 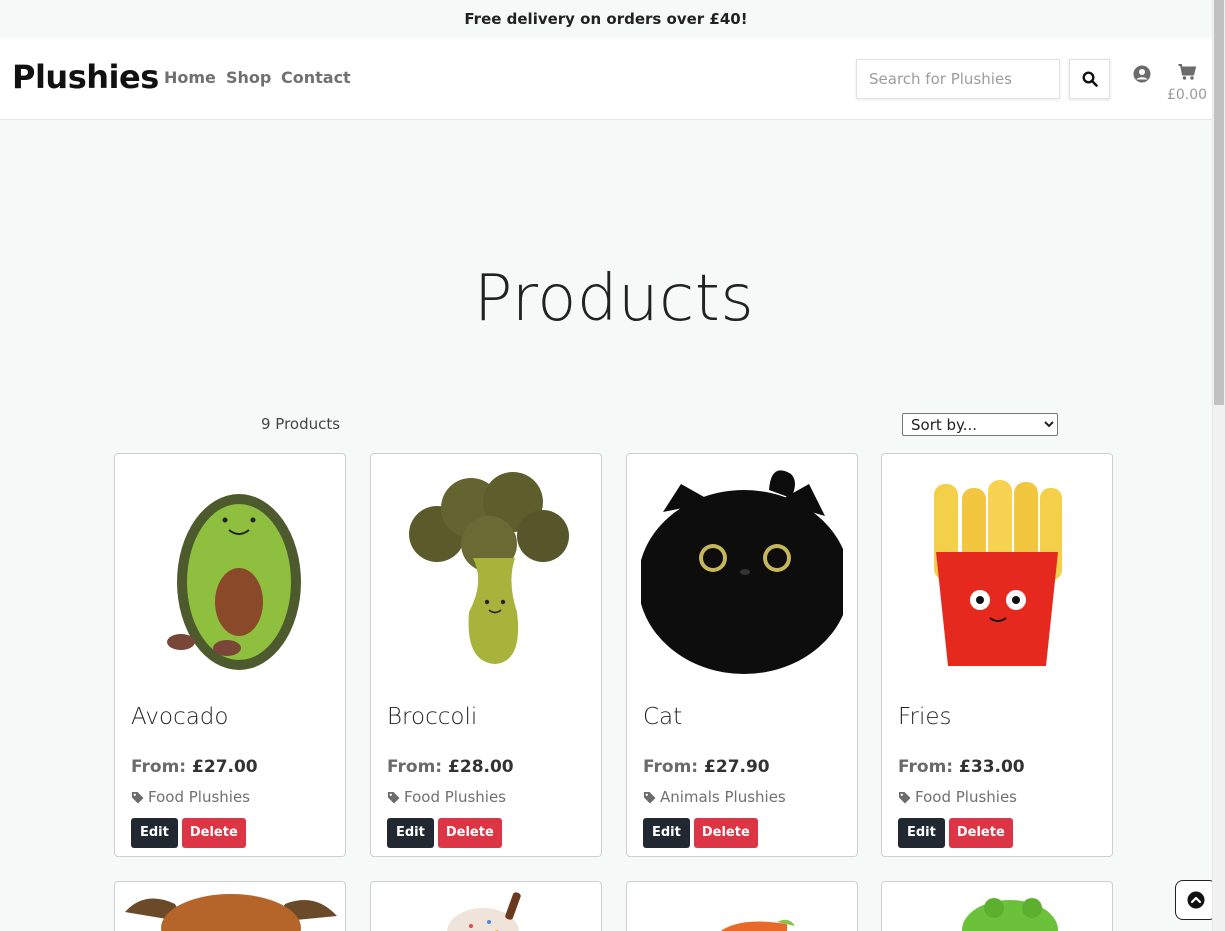 What do you see at coordinates (757, 925) in the screenshot?
I see `carrot-plush-image` at bounding box center [757, 925].